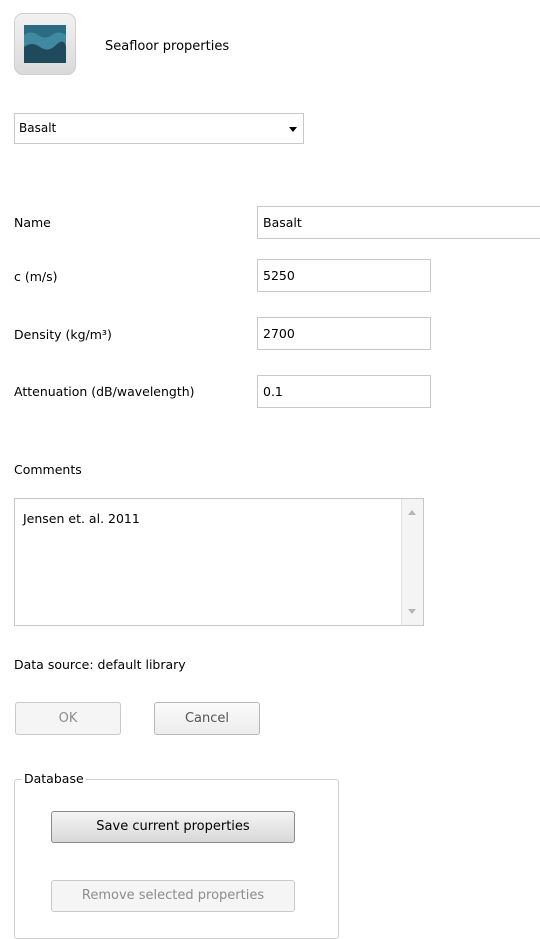 This screenshot has height=939, width=540. I want to click on ok-button: OK, so click(68, 718).